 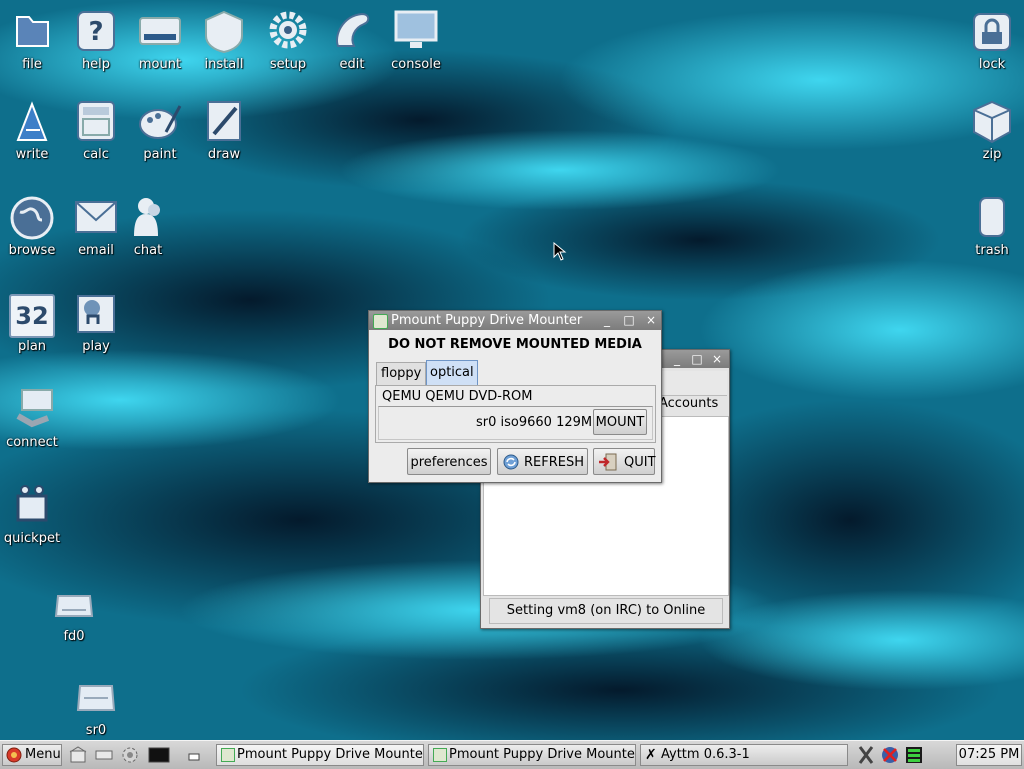 What do you see at coordinates (224, 32) in the screenshot?
I see `install-icon` at bounding box center [224, 32].